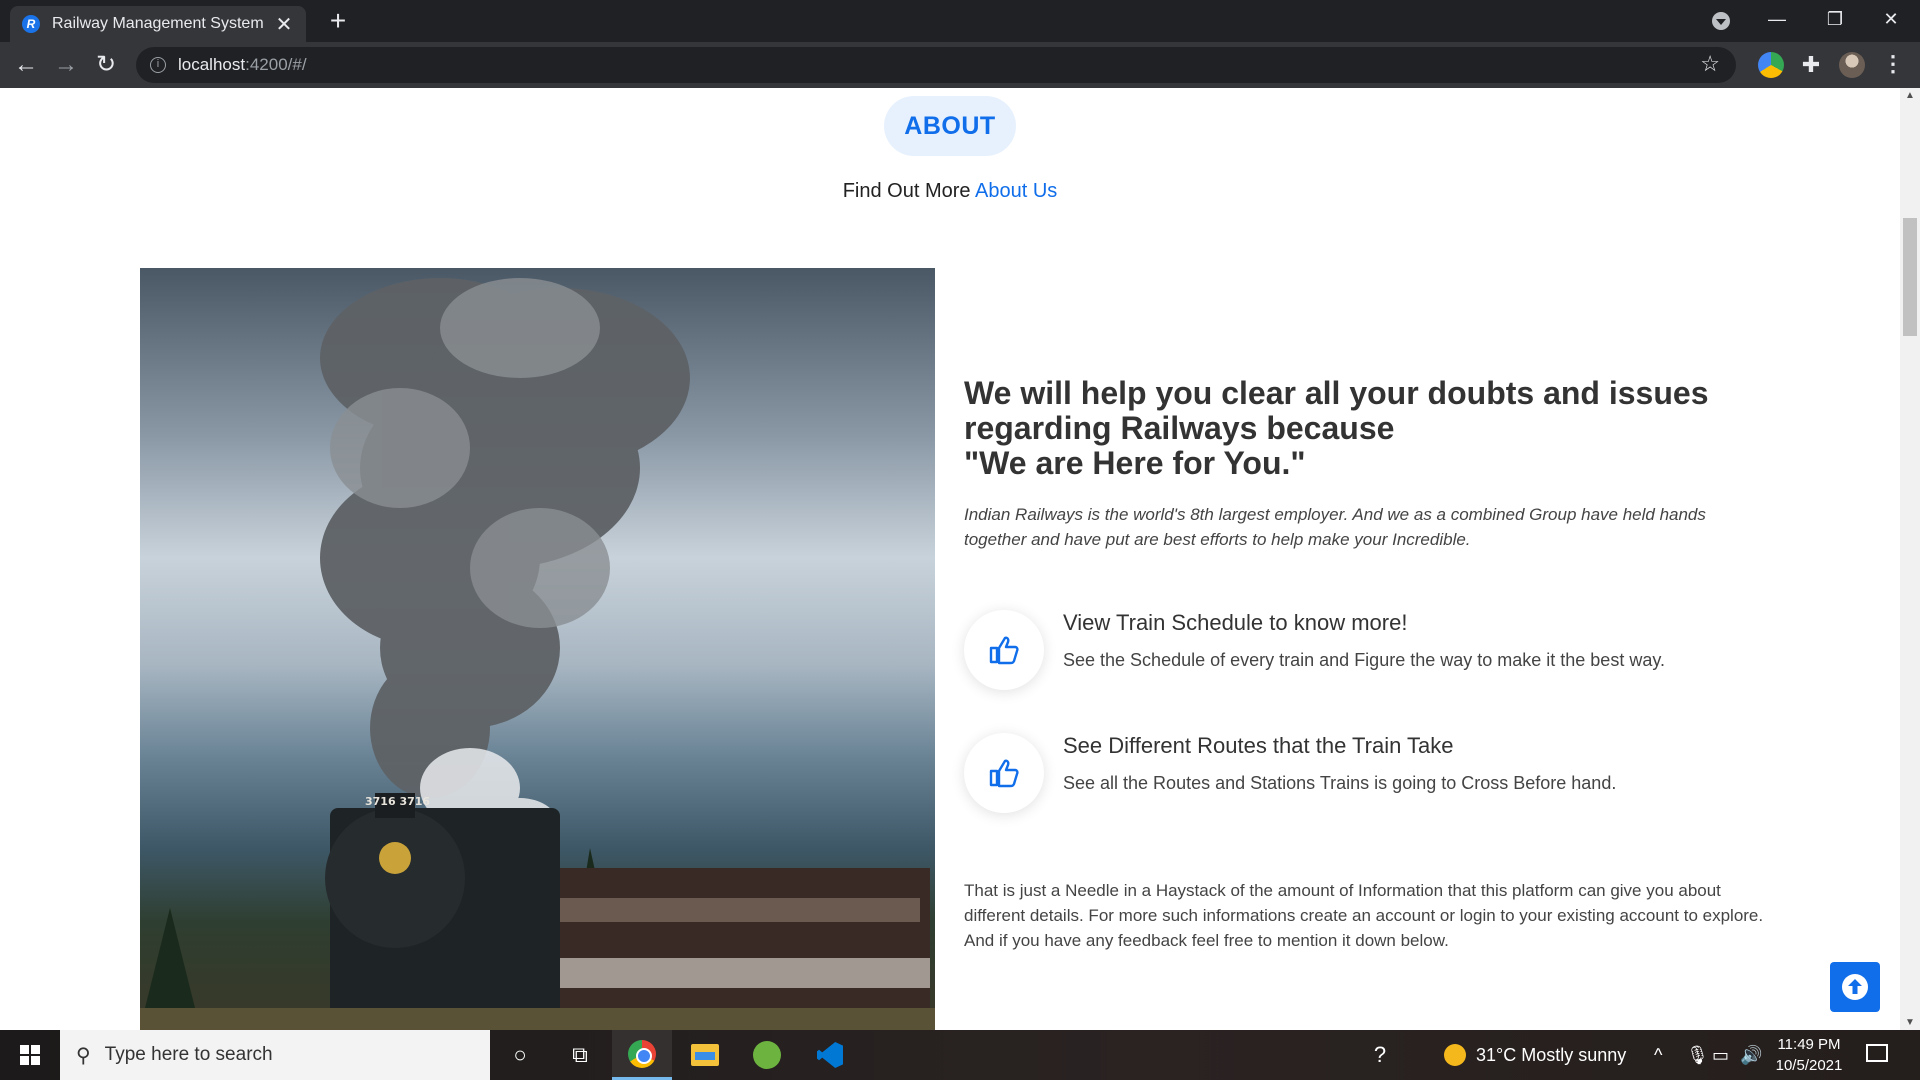 This screenshot has height=1080, width=1920. What do you see at coordinates (1751, 1055) in the screenshot?
I see `volume-icon: 🔊` at bounding box center [1751, 1055].